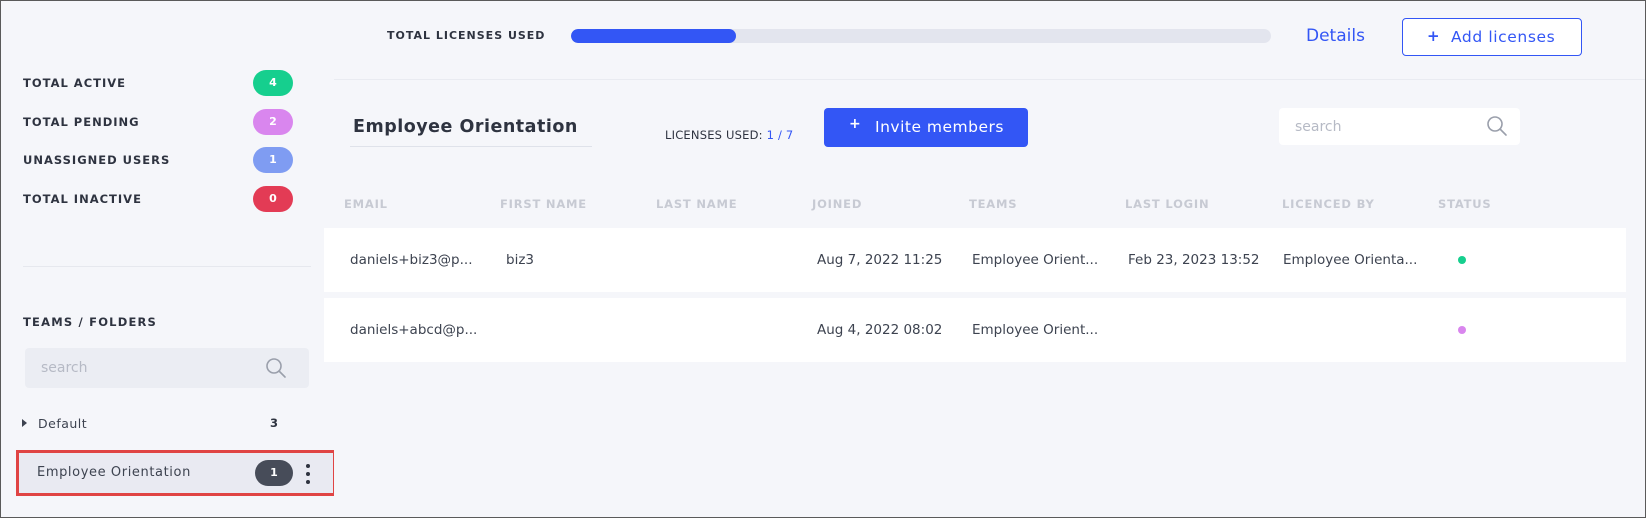 This screenshot has height=518, width=1646. Describe the element at coordinates (158, 122) in the screenshot. I see `stat-total-pending: TOTAL PENDING 2` at that location.